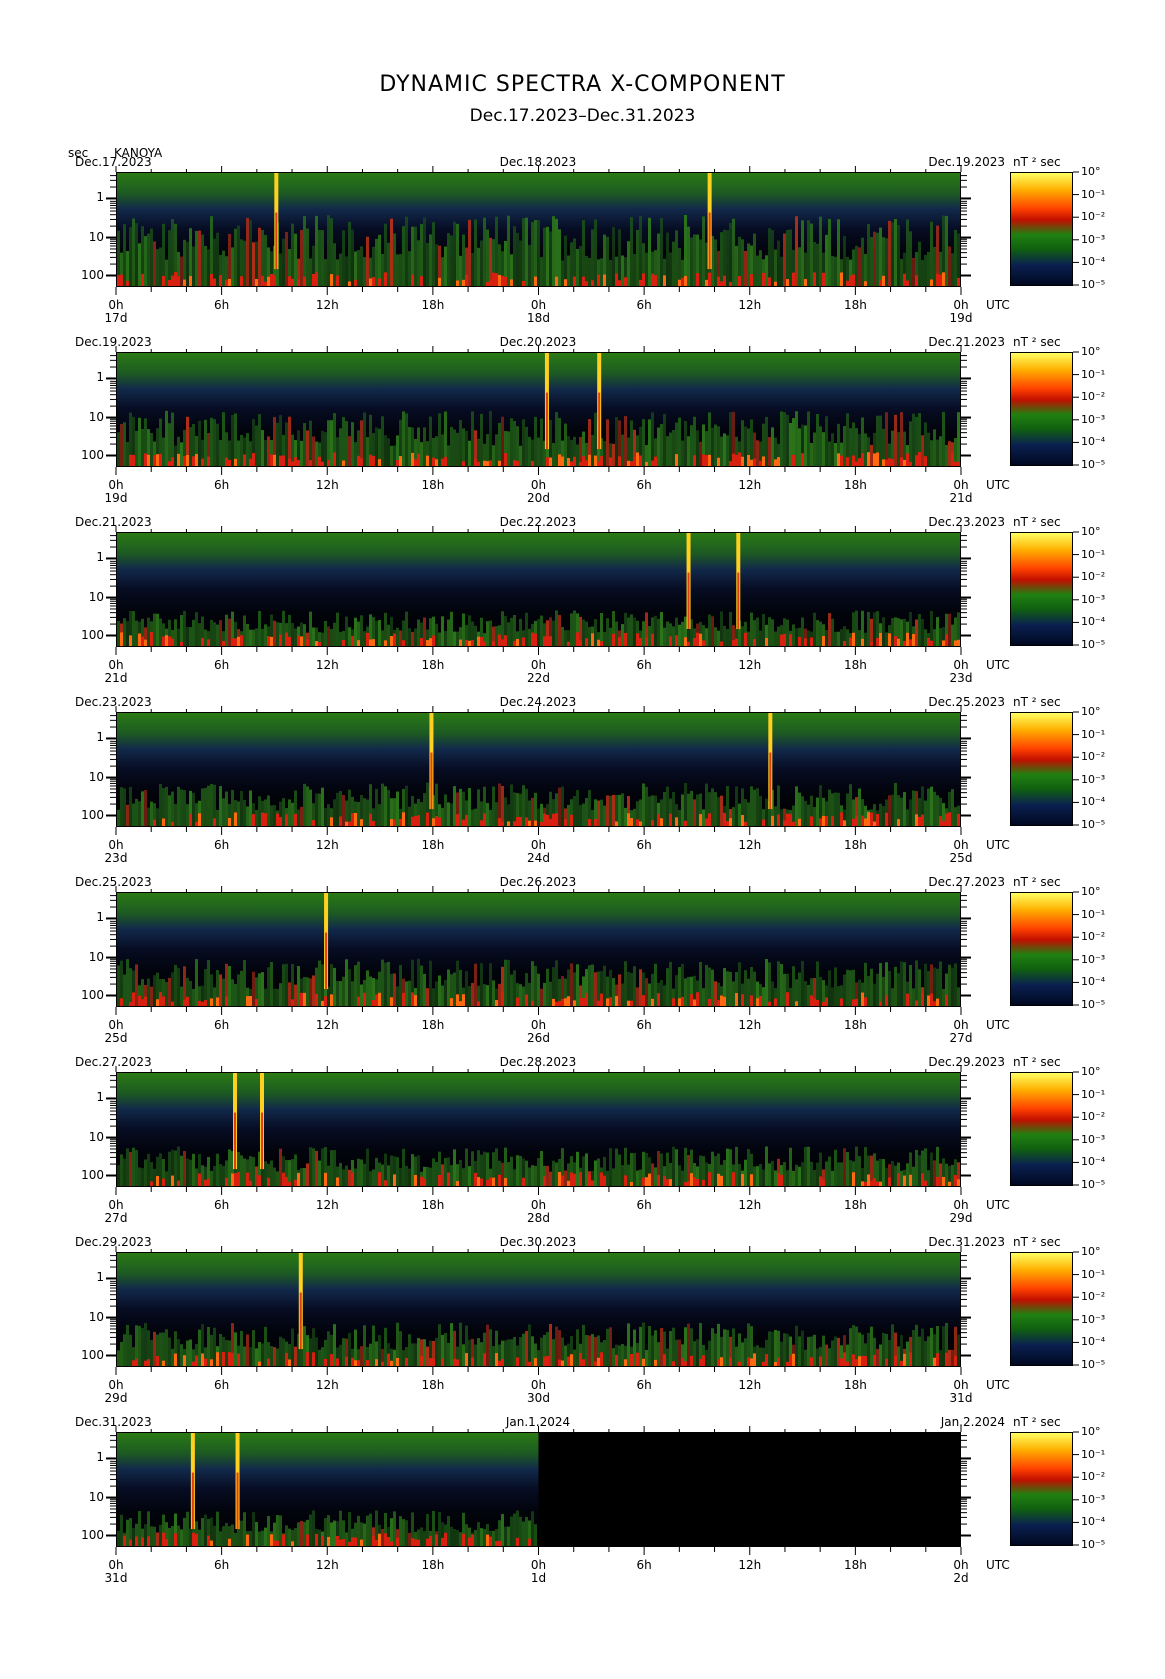  I want to click on colorbar-tick-label: 10°, so click(1091, 171).